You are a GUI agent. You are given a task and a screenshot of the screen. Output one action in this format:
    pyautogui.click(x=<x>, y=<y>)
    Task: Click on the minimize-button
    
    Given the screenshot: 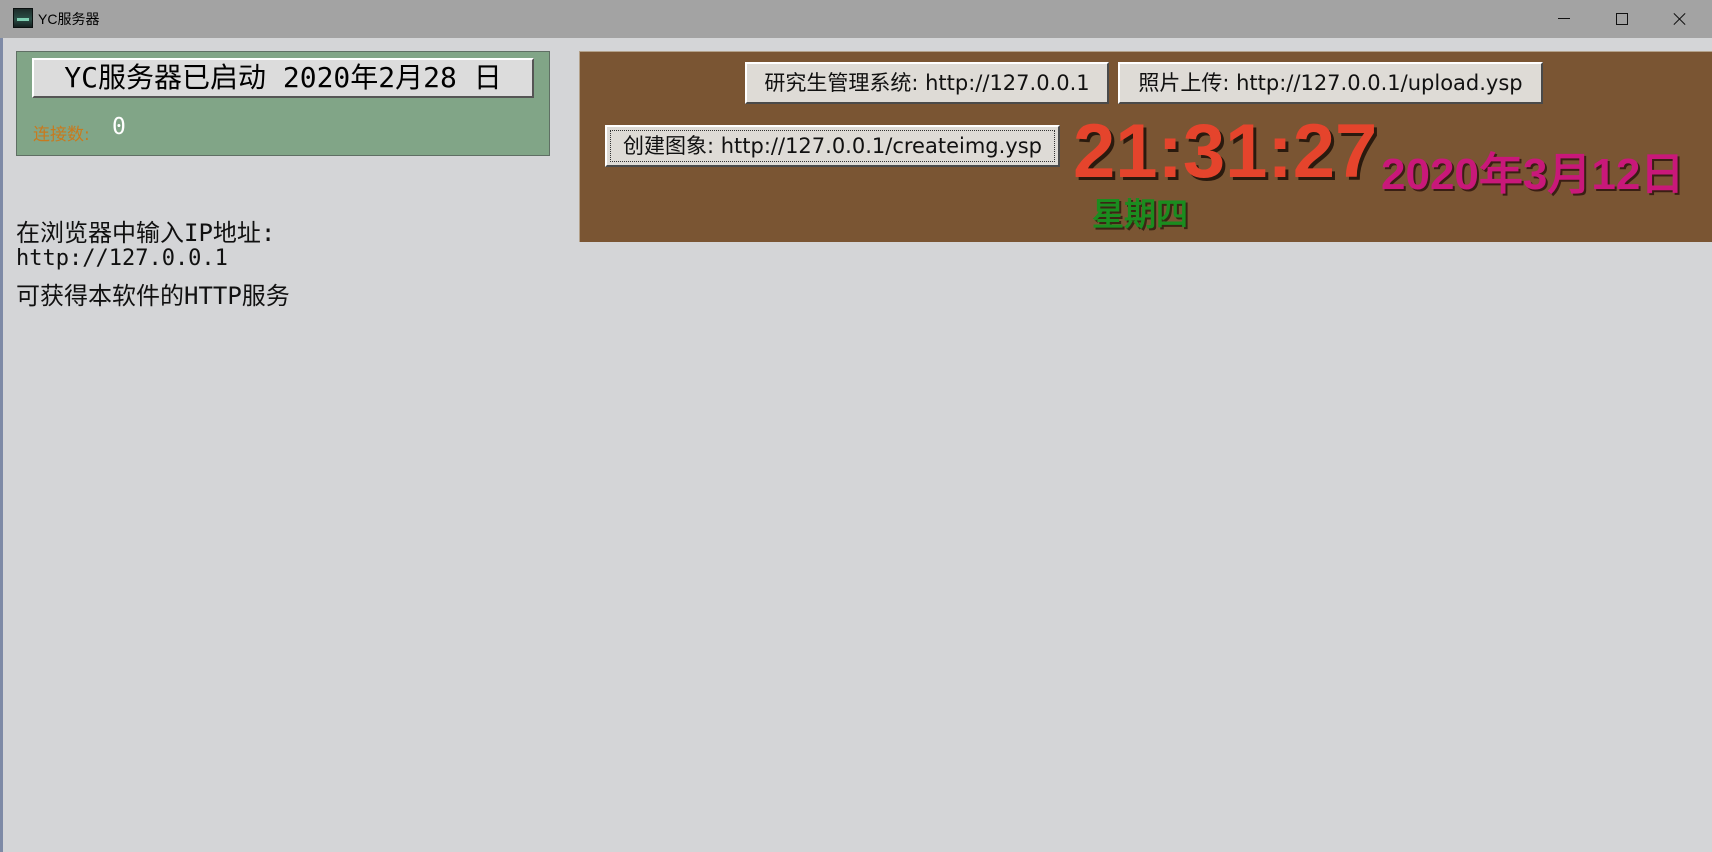 What is the action you would take?
    pyautogui.click(x=1564, y=19)
    